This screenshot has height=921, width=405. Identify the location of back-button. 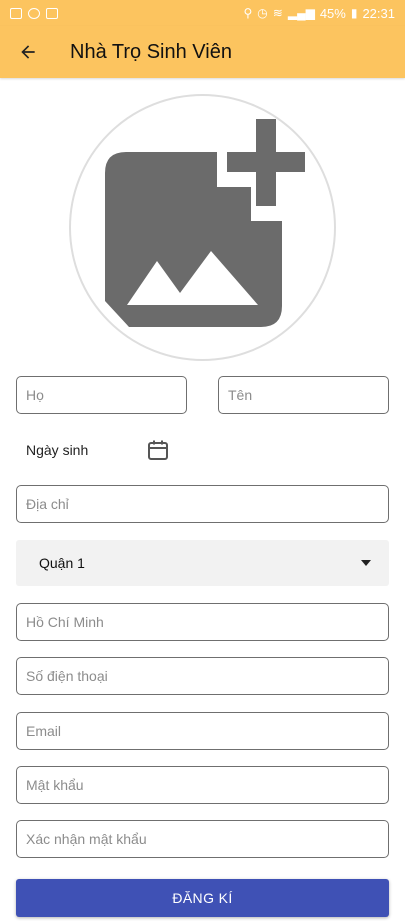
(28, 52).